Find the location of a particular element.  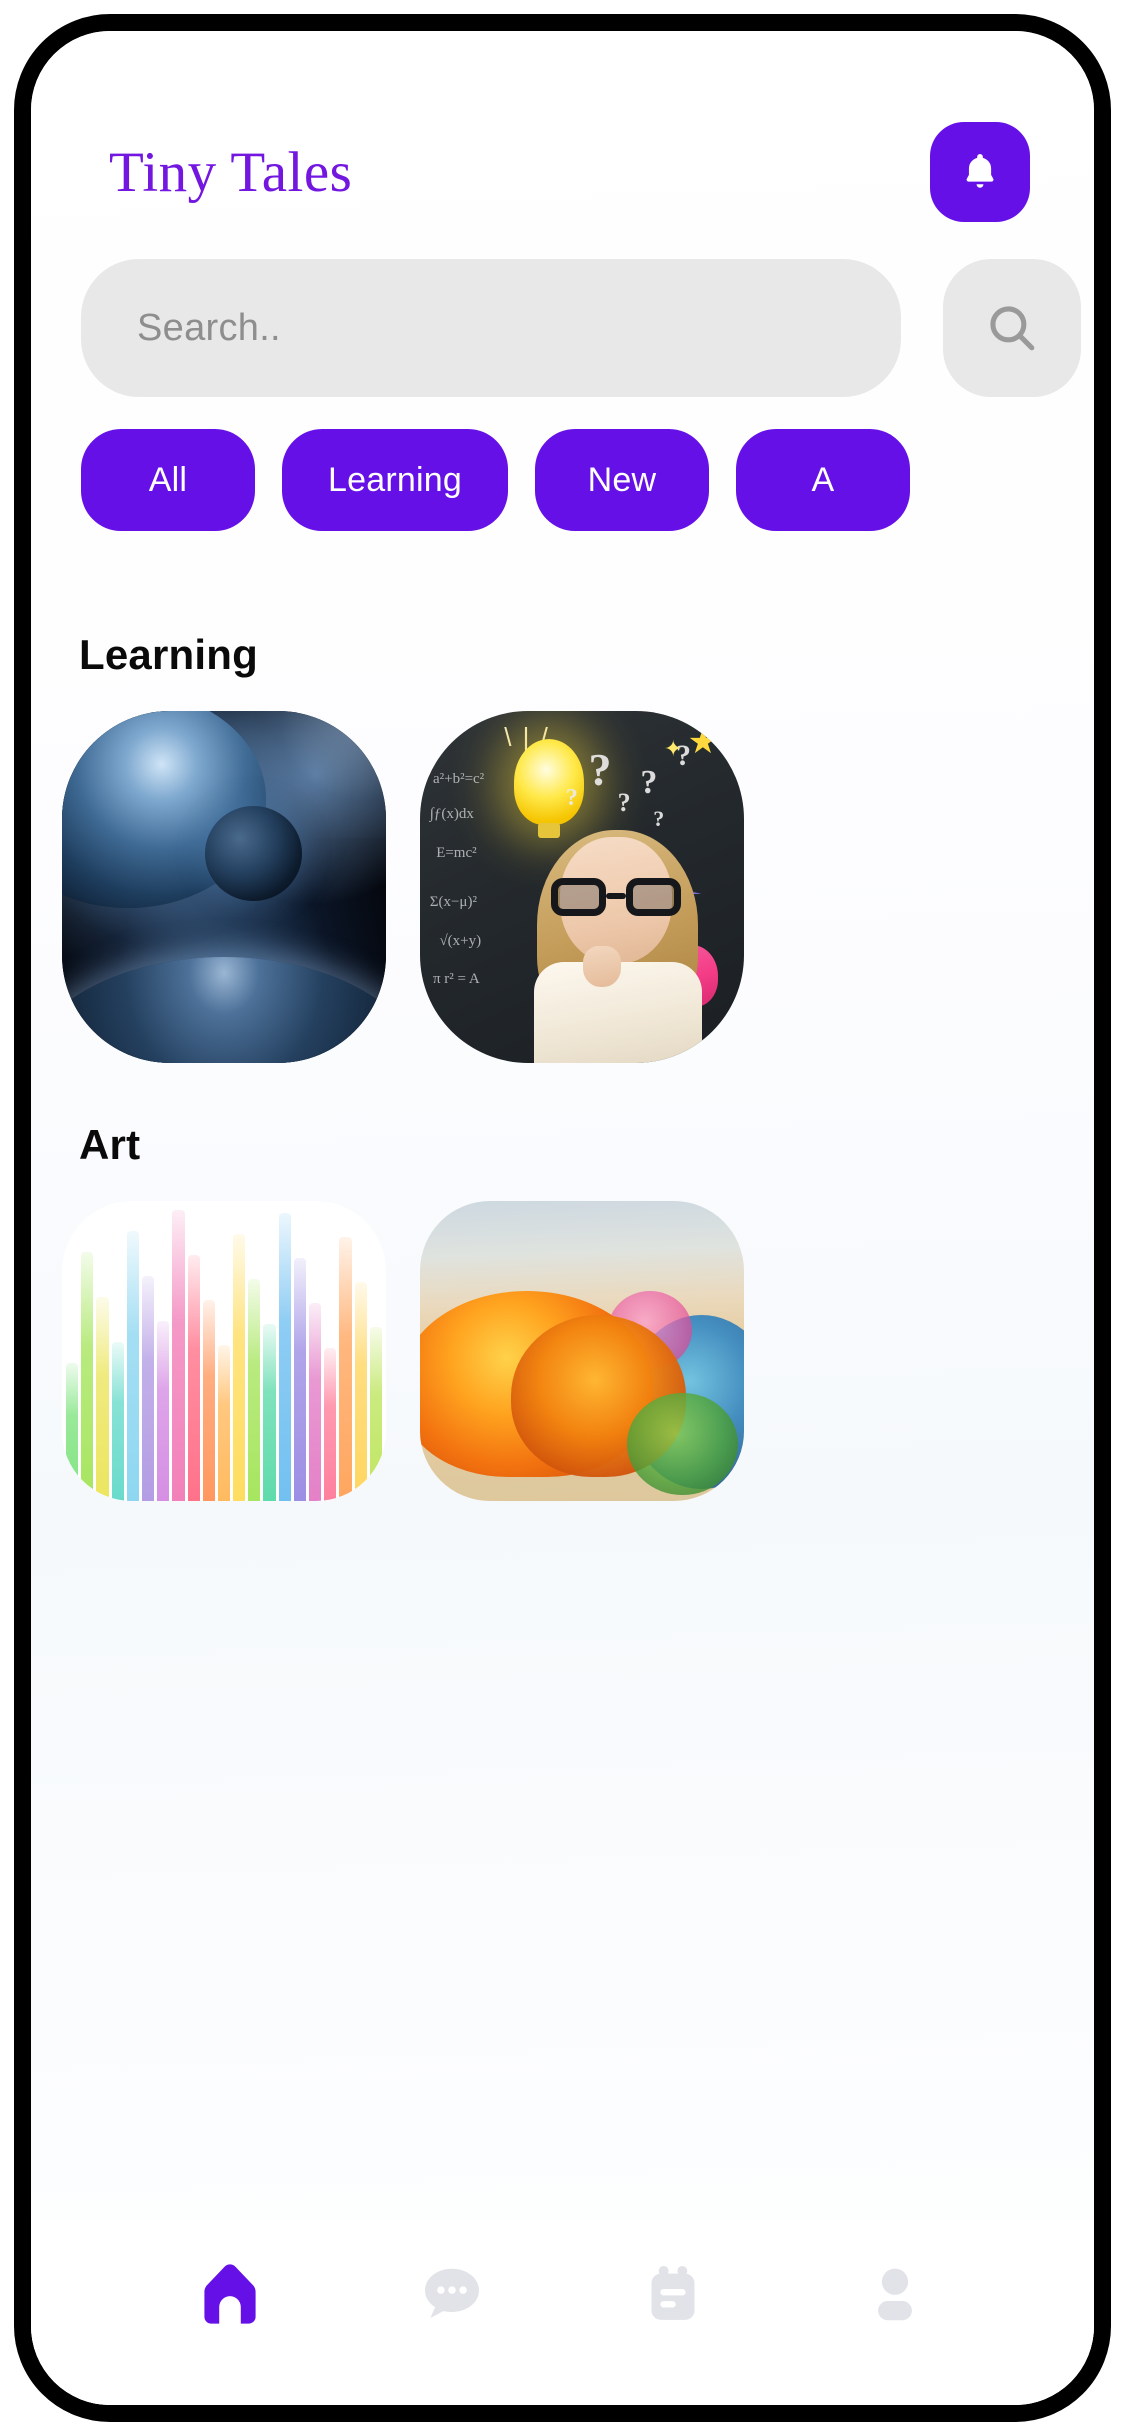

chip-label: All is located at coordinates (168, 479).